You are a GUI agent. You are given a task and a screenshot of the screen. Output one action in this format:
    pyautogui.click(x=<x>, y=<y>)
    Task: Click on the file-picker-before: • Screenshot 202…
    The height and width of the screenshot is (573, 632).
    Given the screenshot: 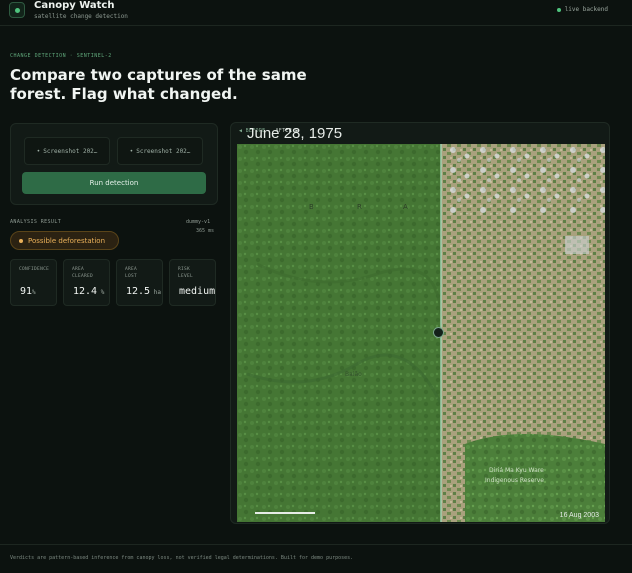 What is the action you would take?
    pyautogui.click(x=67, y=151)
    